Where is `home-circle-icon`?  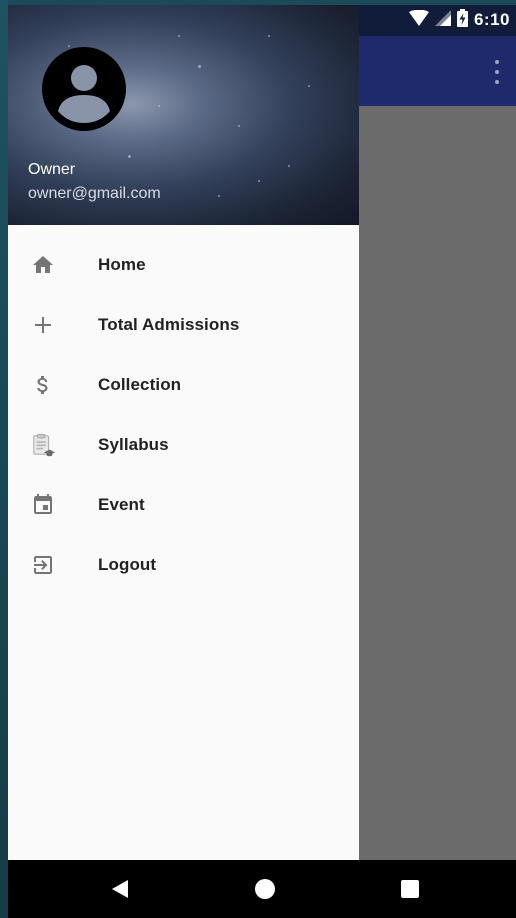
home-circle-icon is located at coordinates (265, 889).